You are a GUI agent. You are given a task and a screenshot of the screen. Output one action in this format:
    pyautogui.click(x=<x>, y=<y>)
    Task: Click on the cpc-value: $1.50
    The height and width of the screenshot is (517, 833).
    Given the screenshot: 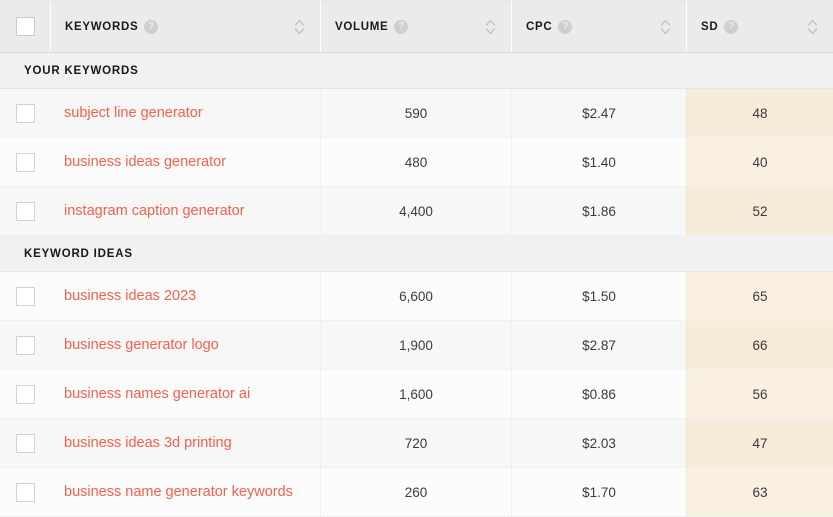 What is the action you would take?
    pyautogui.click(x=599, y=296)
    